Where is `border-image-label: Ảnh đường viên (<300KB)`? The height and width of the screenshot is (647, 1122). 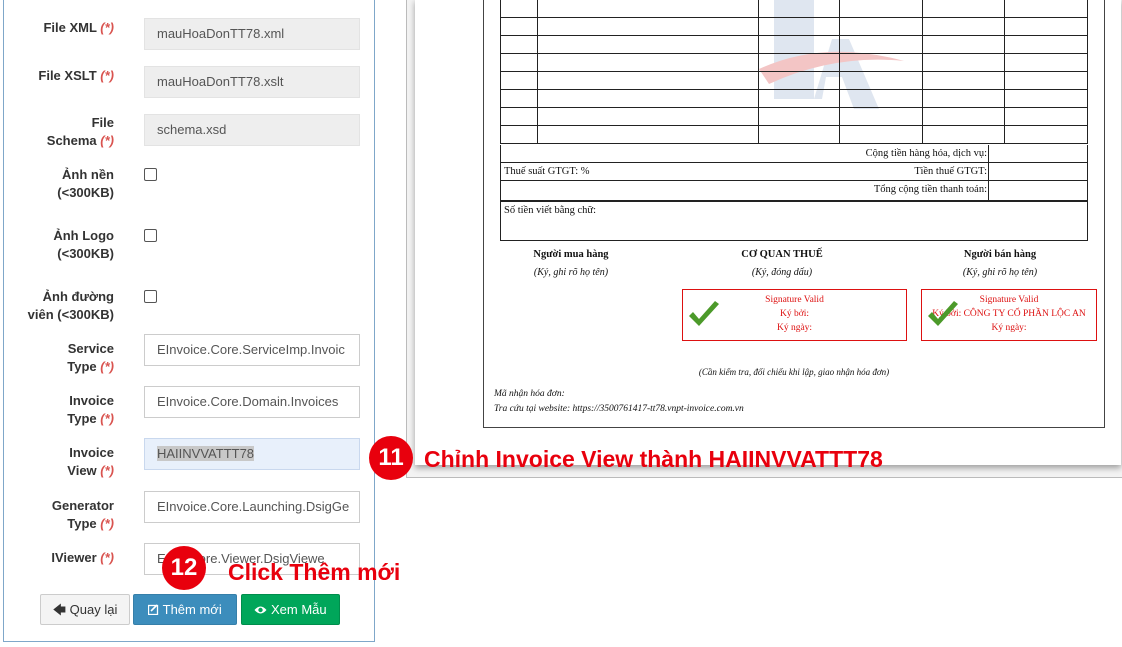 border-image-label: Ảnh đường viên (<300KB) is located at coordinates (70, 305).